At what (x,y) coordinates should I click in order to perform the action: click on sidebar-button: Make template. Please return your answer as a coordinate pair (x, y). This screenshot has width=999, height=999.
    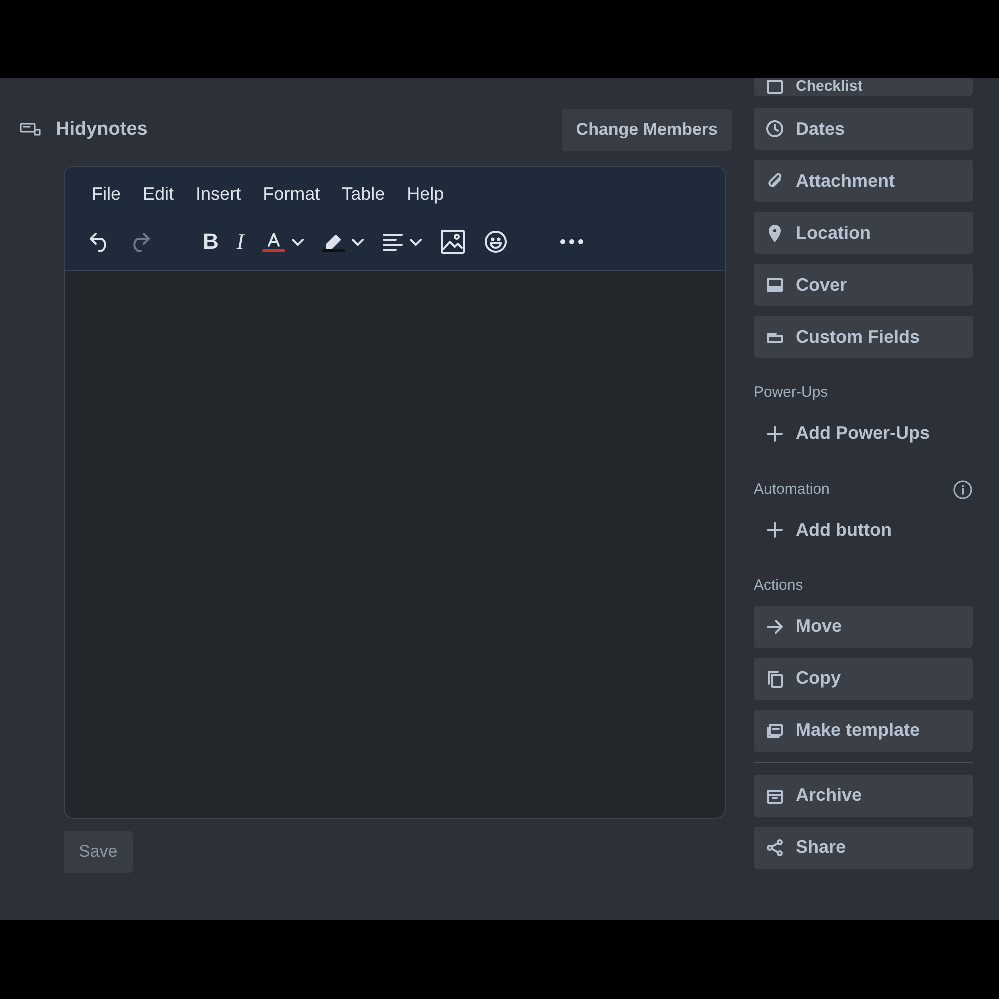
    Looking at the image, I should click on (863, 731).